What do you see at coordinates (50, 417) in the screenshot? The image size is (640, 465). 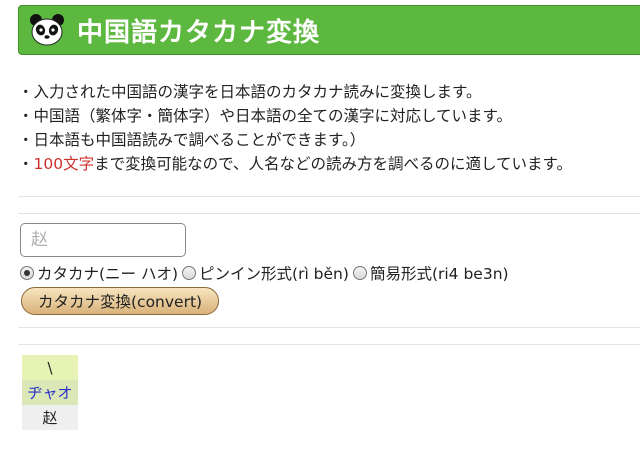 I see `hanzi-char: 赵` at bounding box center [50, 417].